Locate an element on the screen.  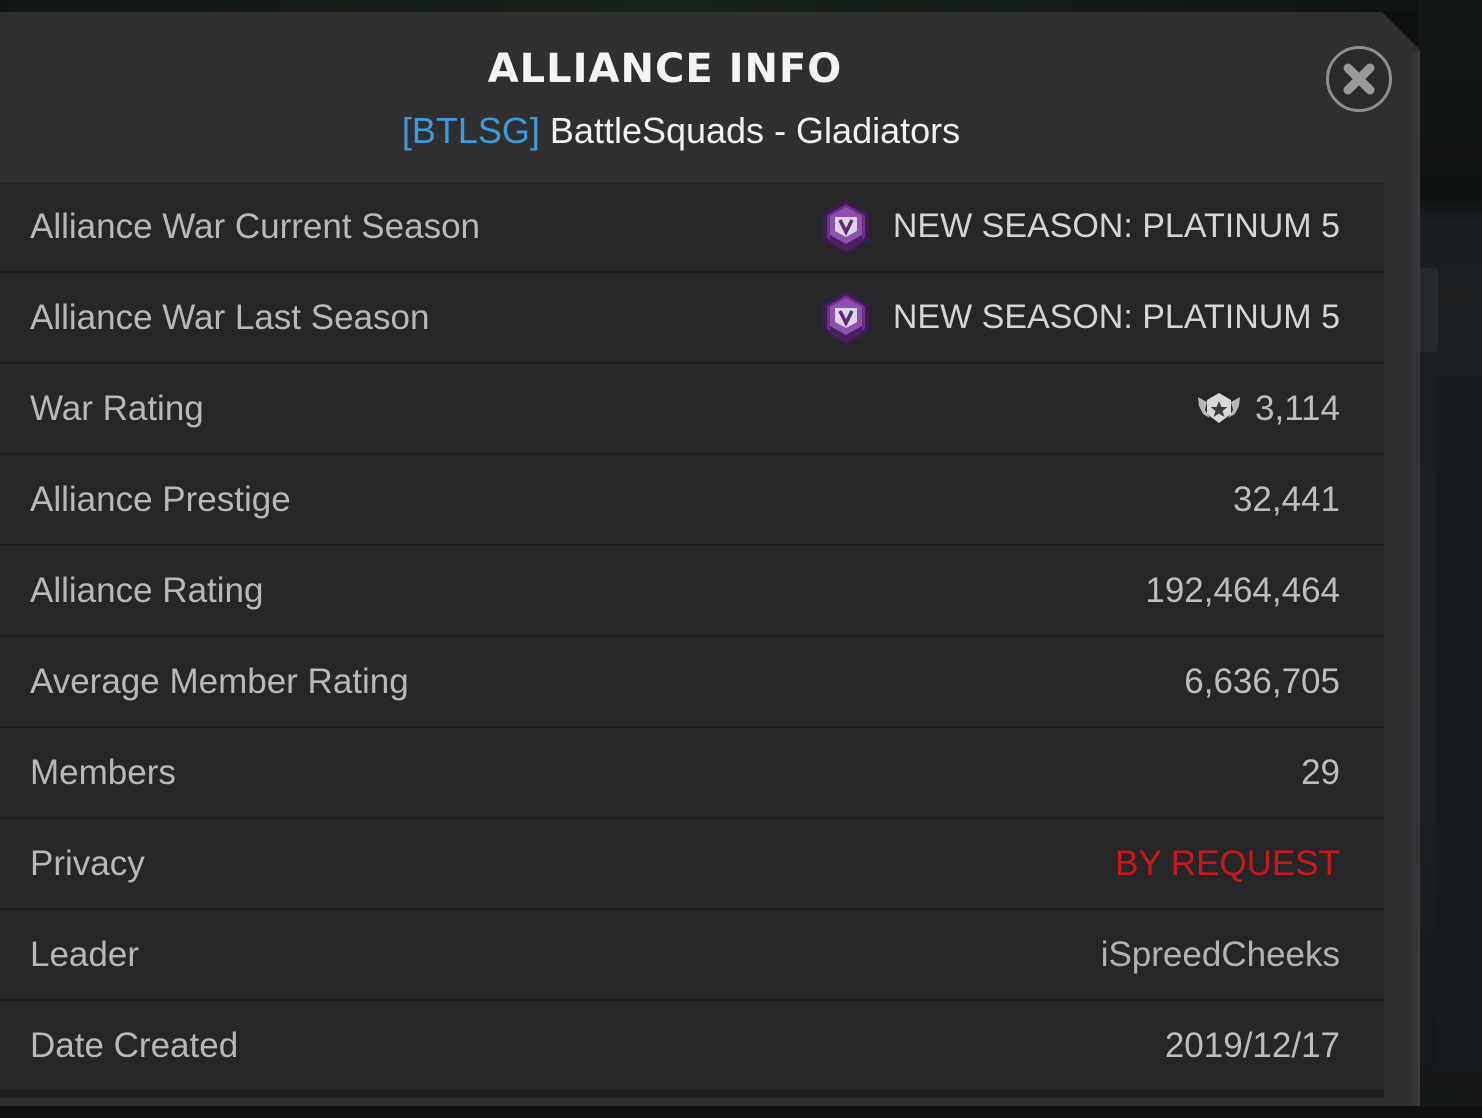
row-label: Date Created is located at coordinates (134, 1045).